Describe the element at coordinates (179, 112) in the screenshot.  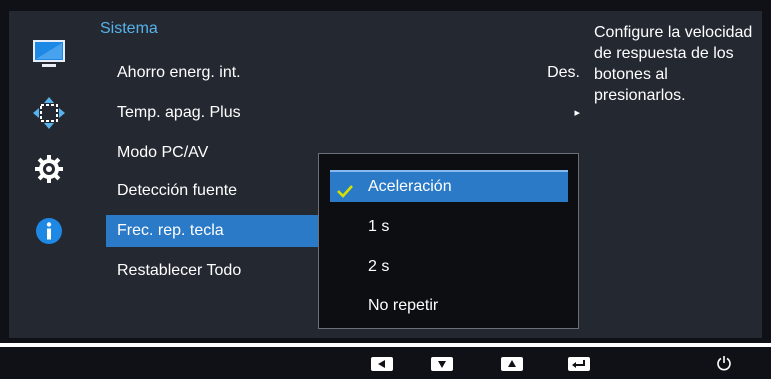
I see `menu-item-label: Temp. apag. Plus` at that location.